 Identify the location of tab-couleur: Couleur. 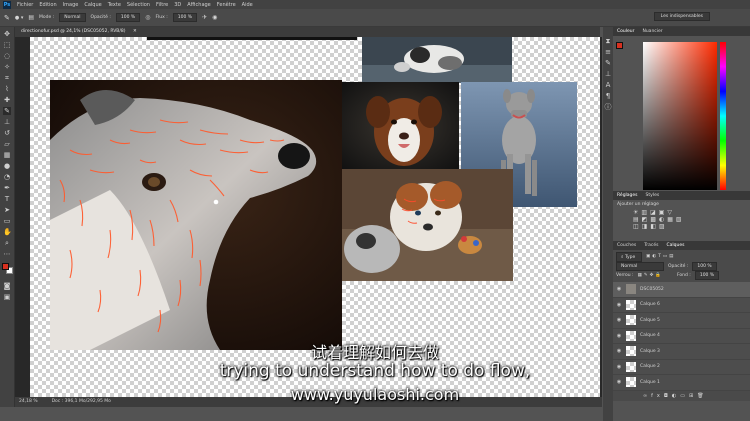
(625, 31).